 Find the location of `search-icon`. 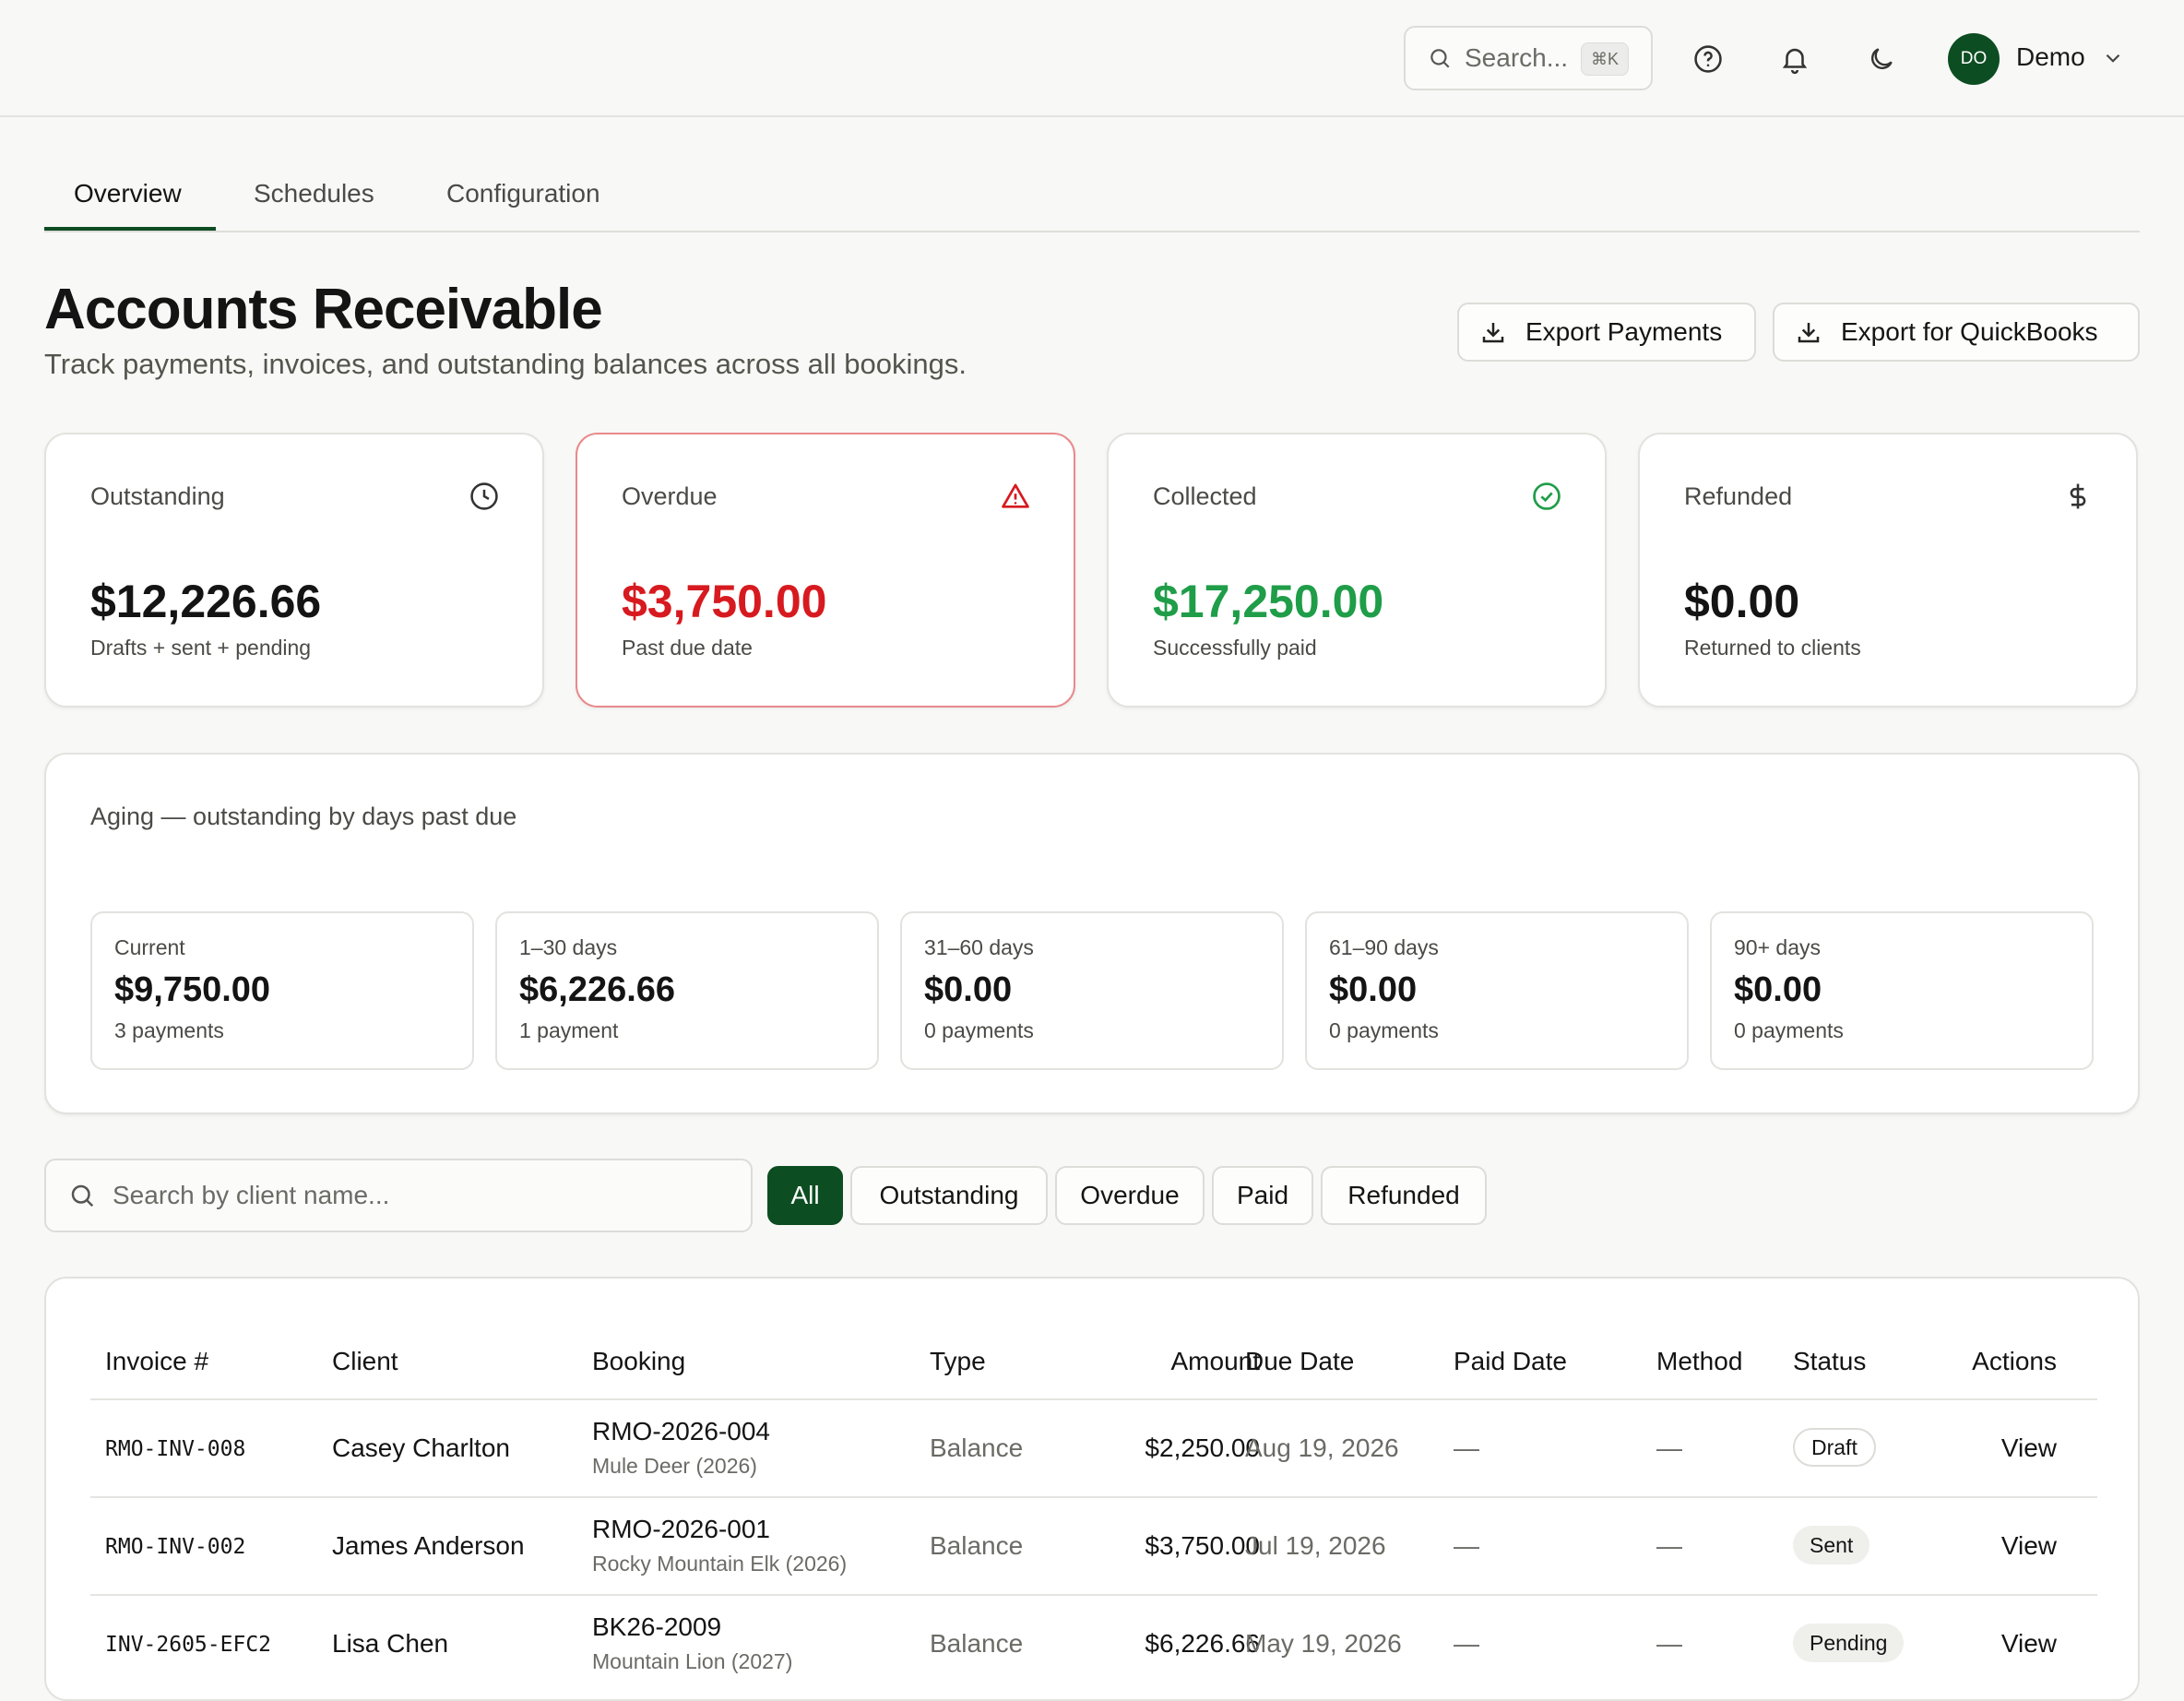

search-icon is located at coordinates (82, 1196).